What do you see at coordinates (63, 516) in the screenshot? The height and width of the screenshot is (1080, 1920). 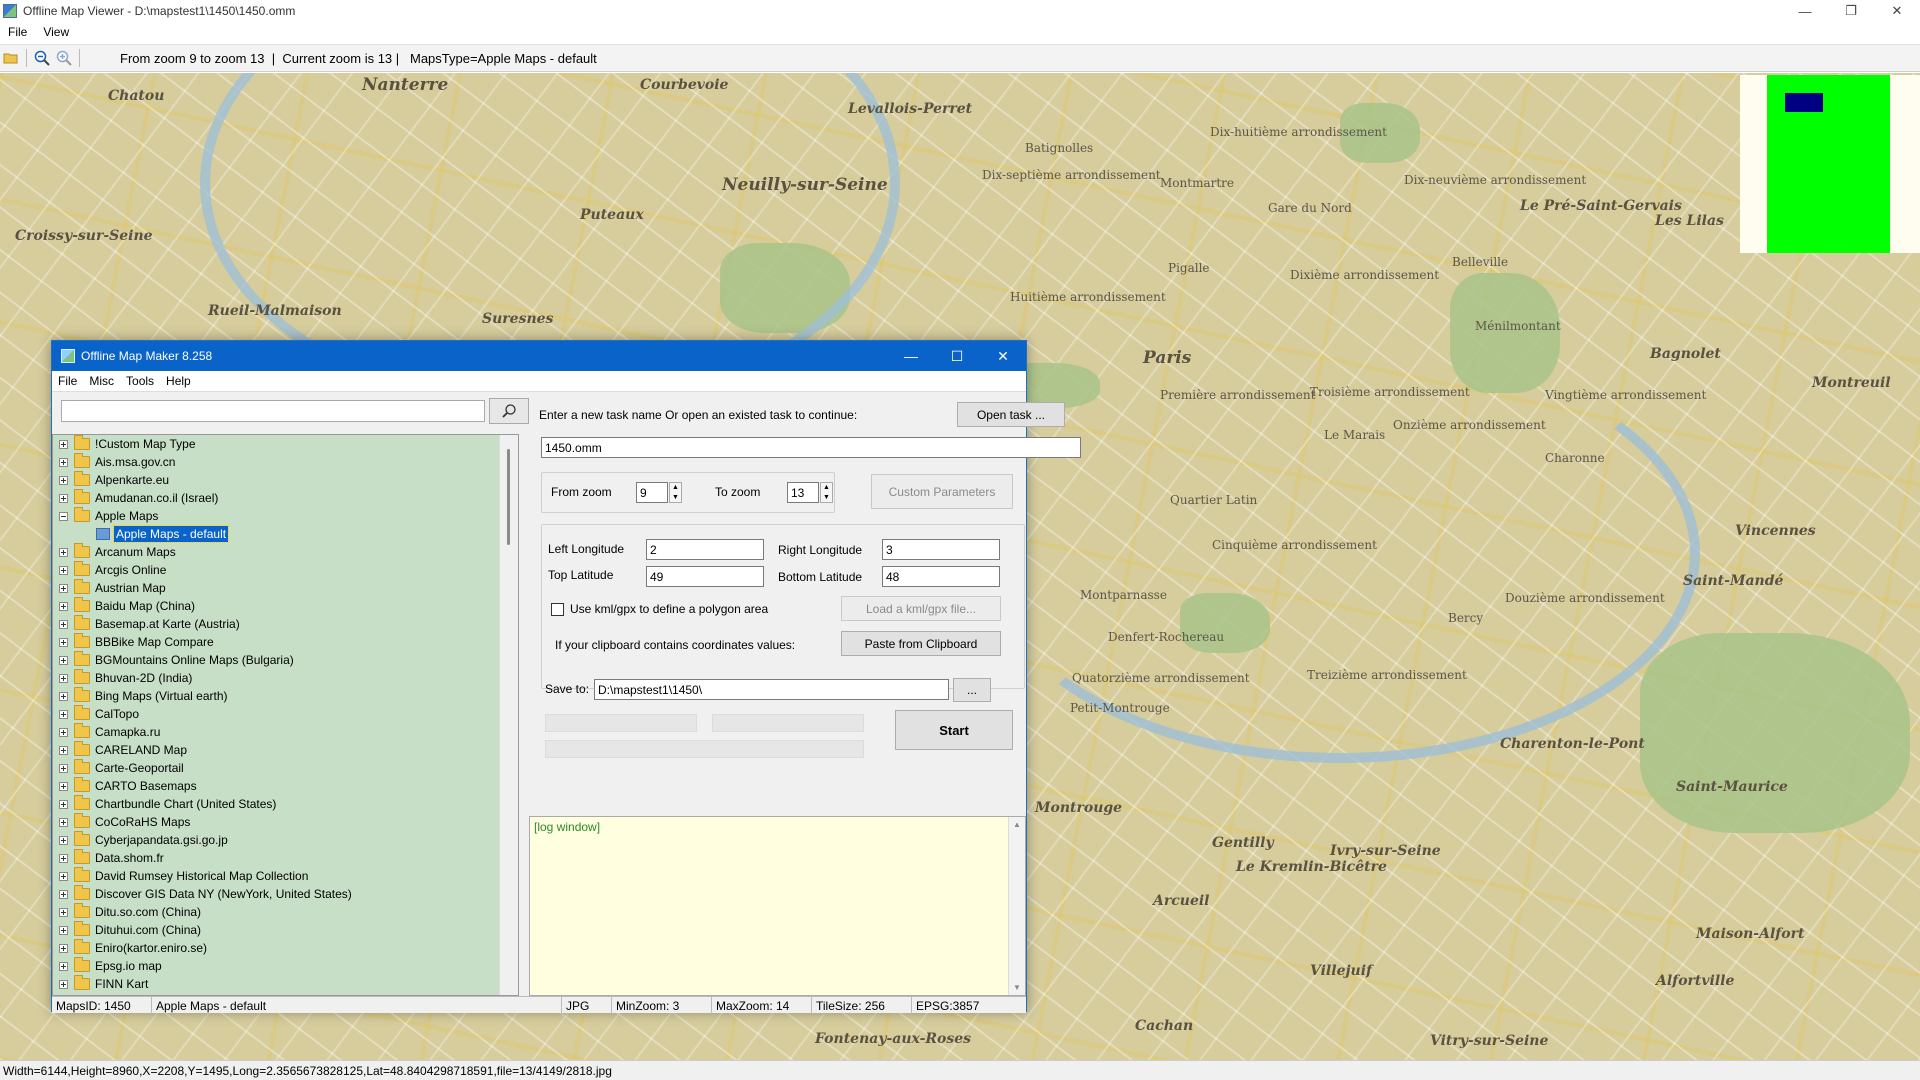 I see `collapse-icon` at bounding box center [63, 516].